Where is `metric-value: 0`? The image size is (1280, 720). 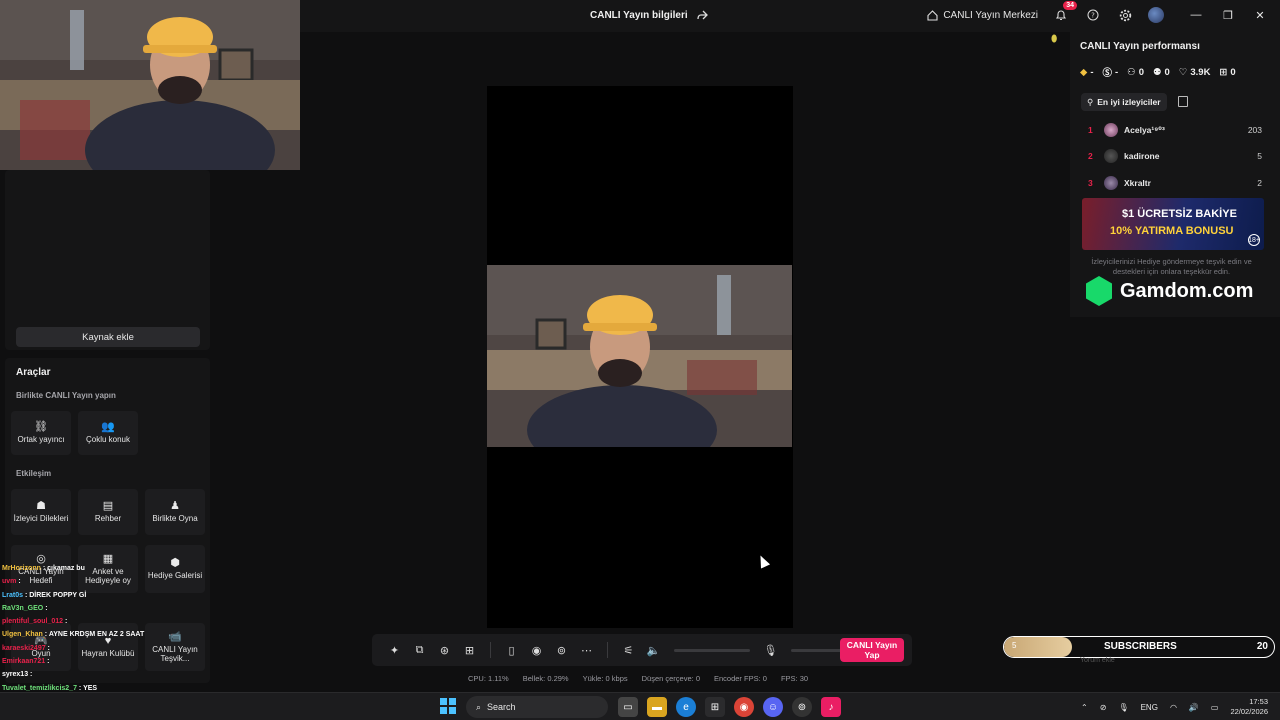 metric-value: 0 is located at coordinates (1167, 72).